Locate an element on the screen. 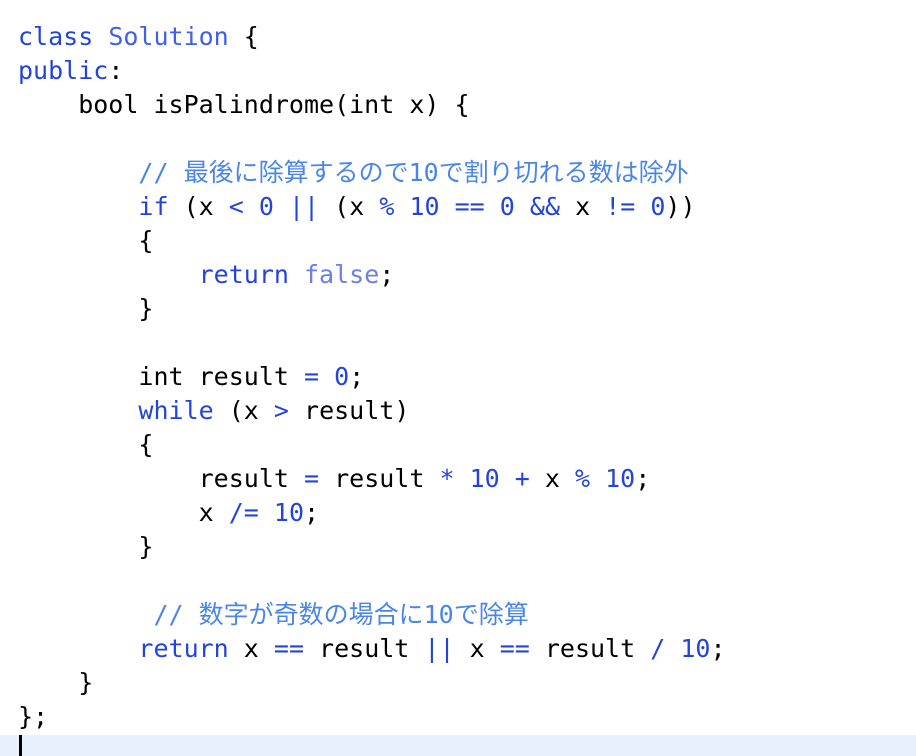  code-token-kw: return is located at coordinates (243, 274).